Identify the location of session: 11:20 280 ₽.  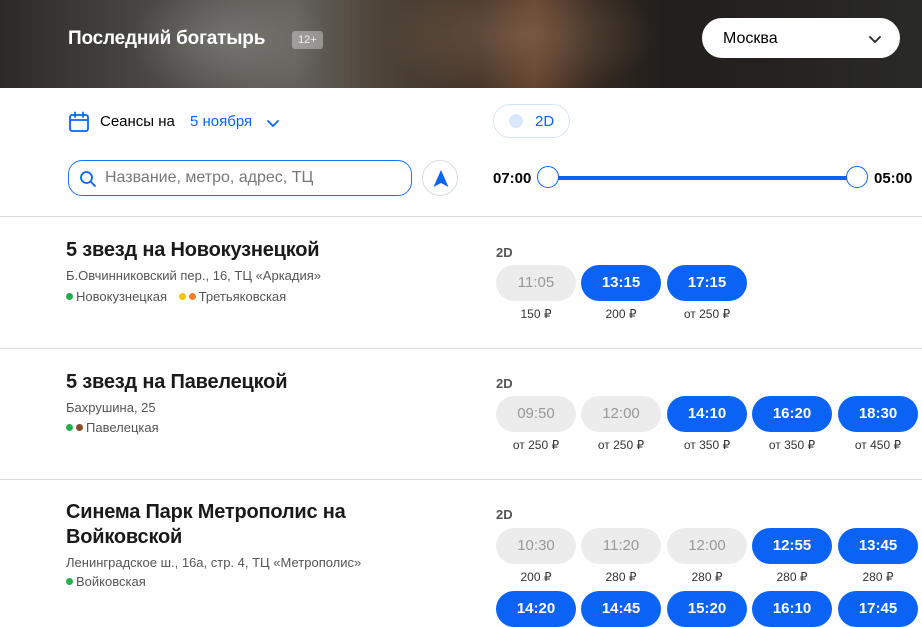
(621, 556).